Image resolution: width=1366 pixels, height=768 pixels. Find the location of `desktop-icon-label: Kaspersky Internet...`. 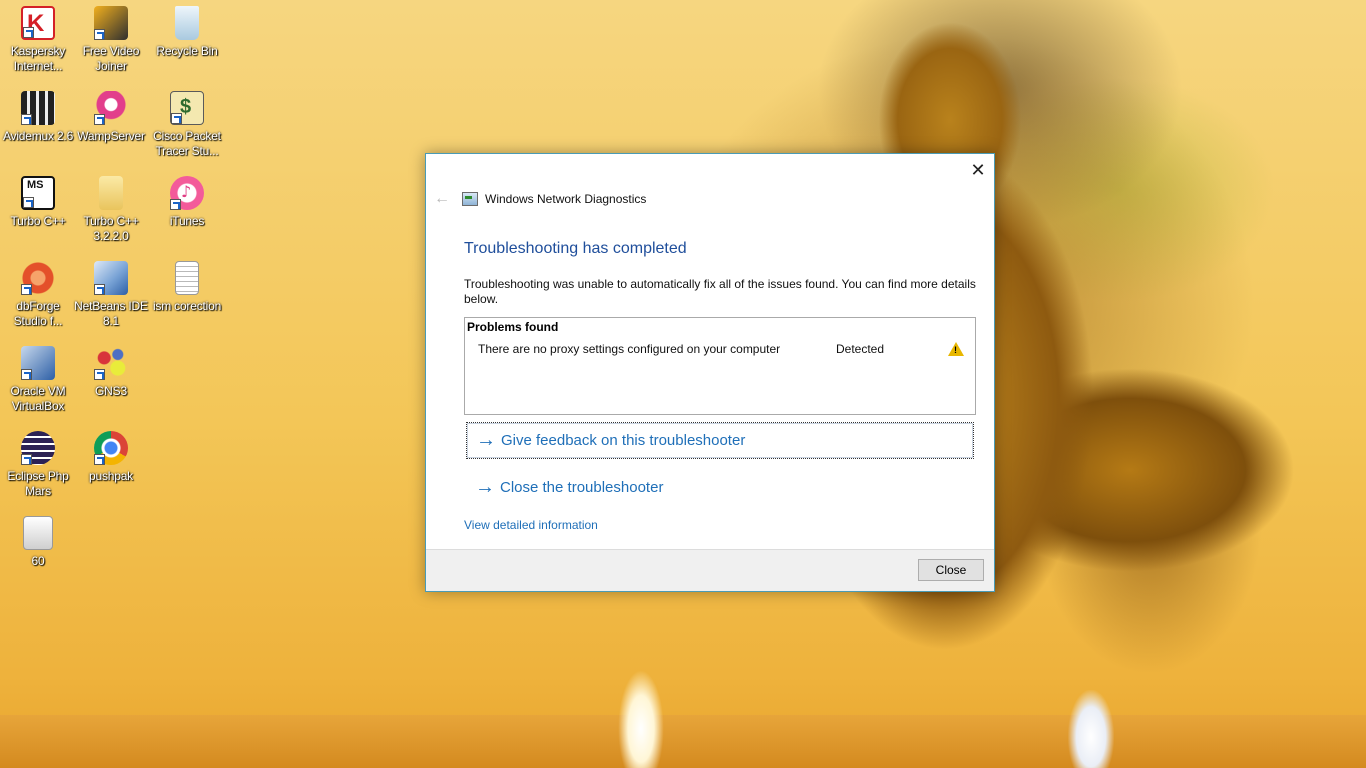

desktop-icon-label: Kaspersky Internet... is located at coordinates (38, 58).